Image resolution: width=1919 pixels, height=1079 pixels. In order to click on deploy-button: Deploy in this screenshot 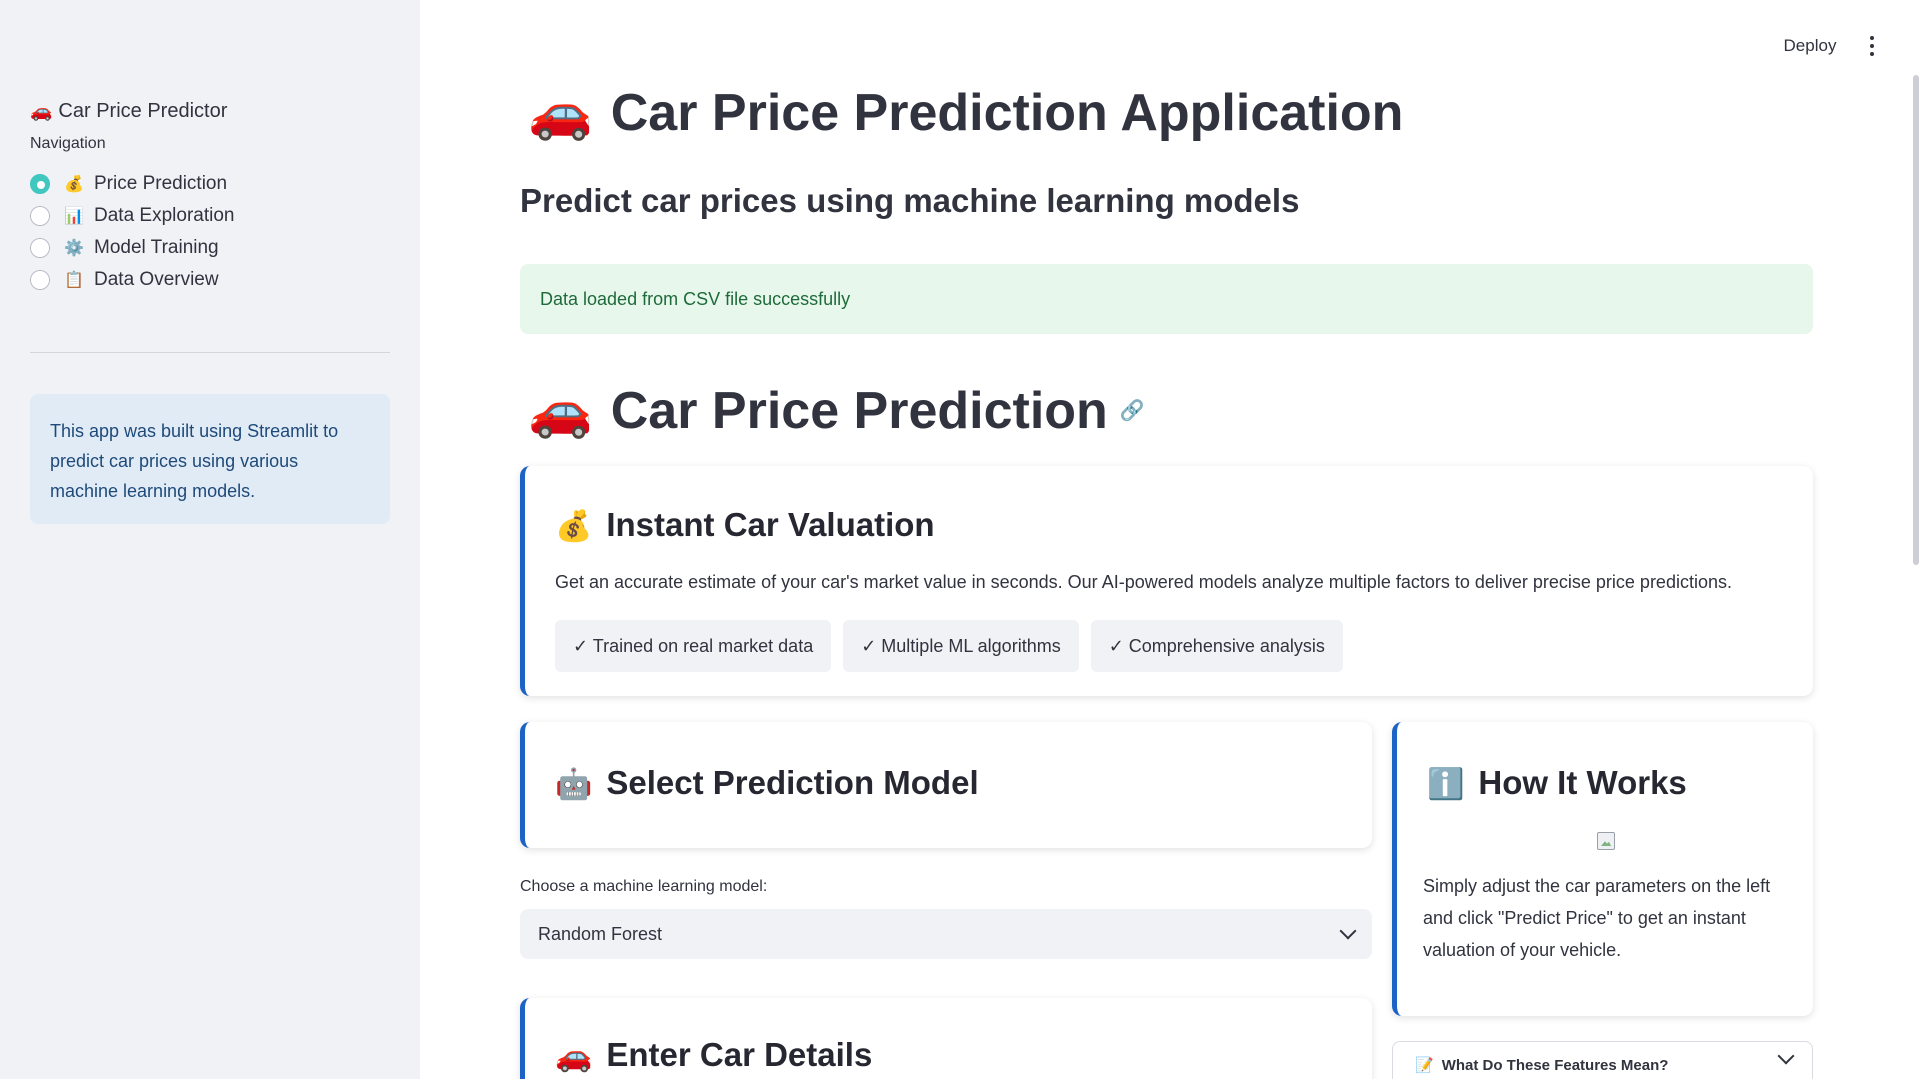, I will do `click(1810, 46)`.